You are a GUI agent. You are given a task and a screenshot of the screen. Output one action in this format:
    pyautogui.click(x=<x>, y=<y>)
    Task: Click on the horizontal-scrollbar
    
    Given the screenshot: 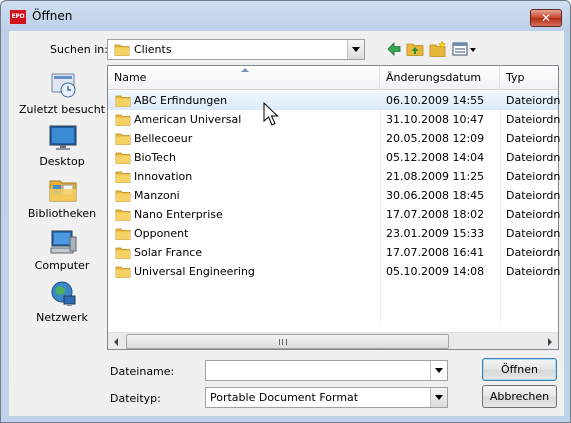 What is the action you would take?
    pyautogui.click(x=333, y=340)
    